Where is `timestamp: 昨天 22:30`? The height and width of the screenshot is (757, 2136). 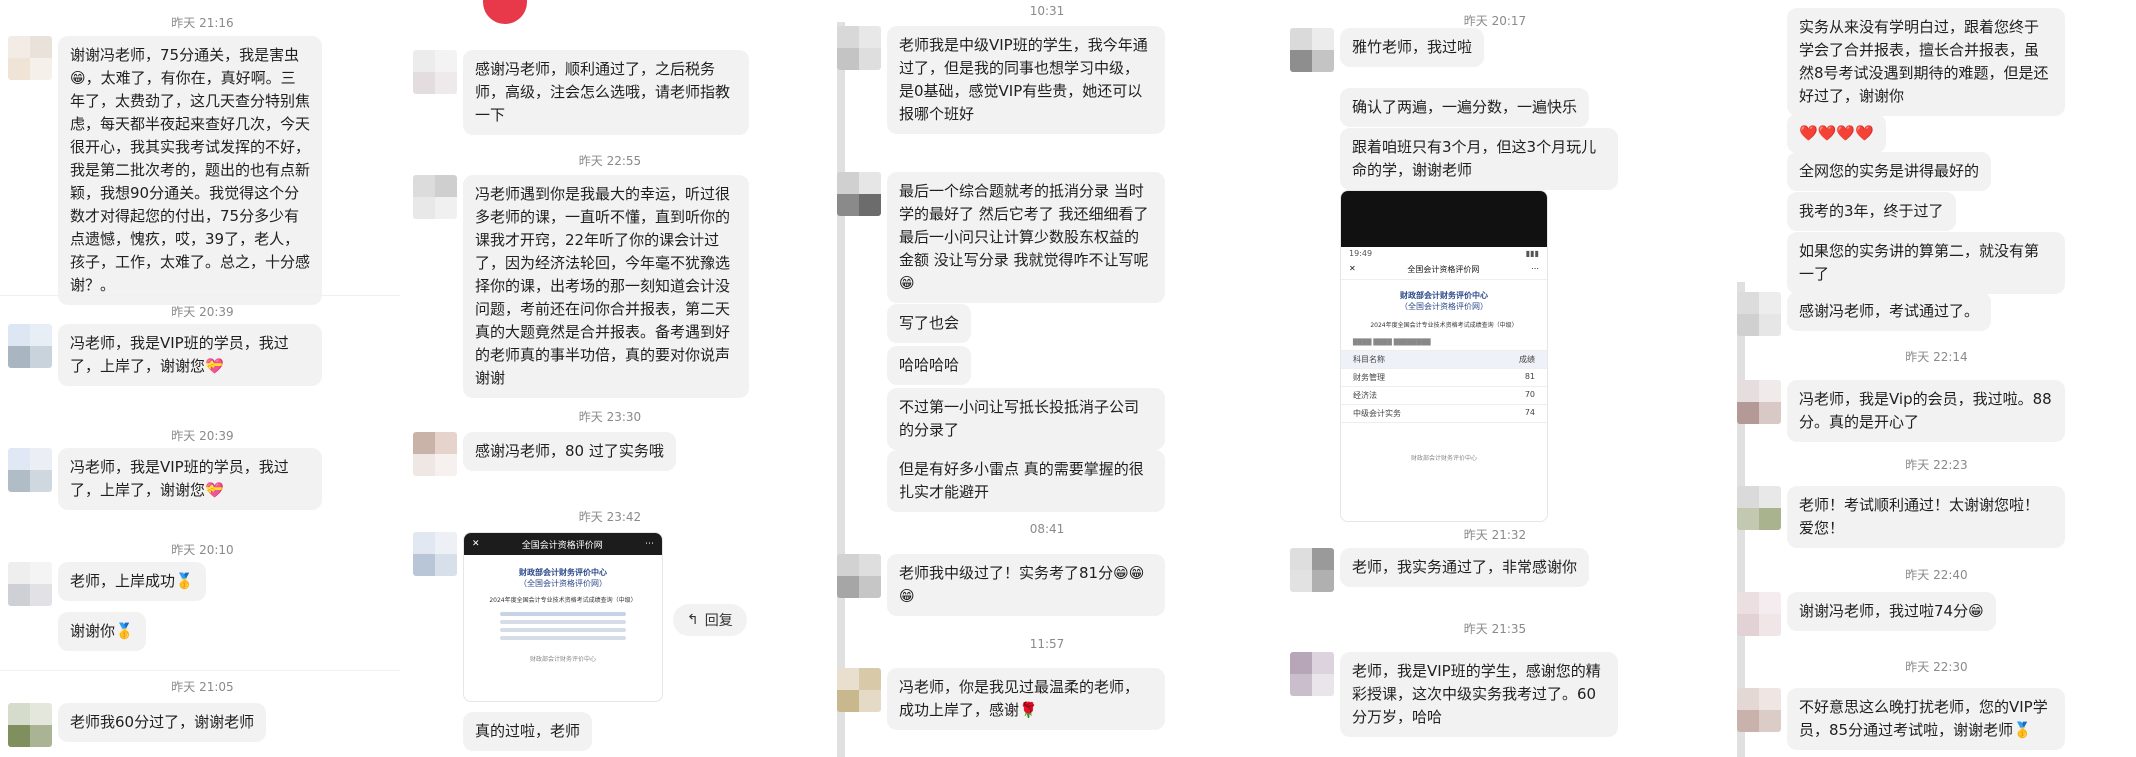 timestamp: 昨天 22:30 is located at coordinates (1936, 667).